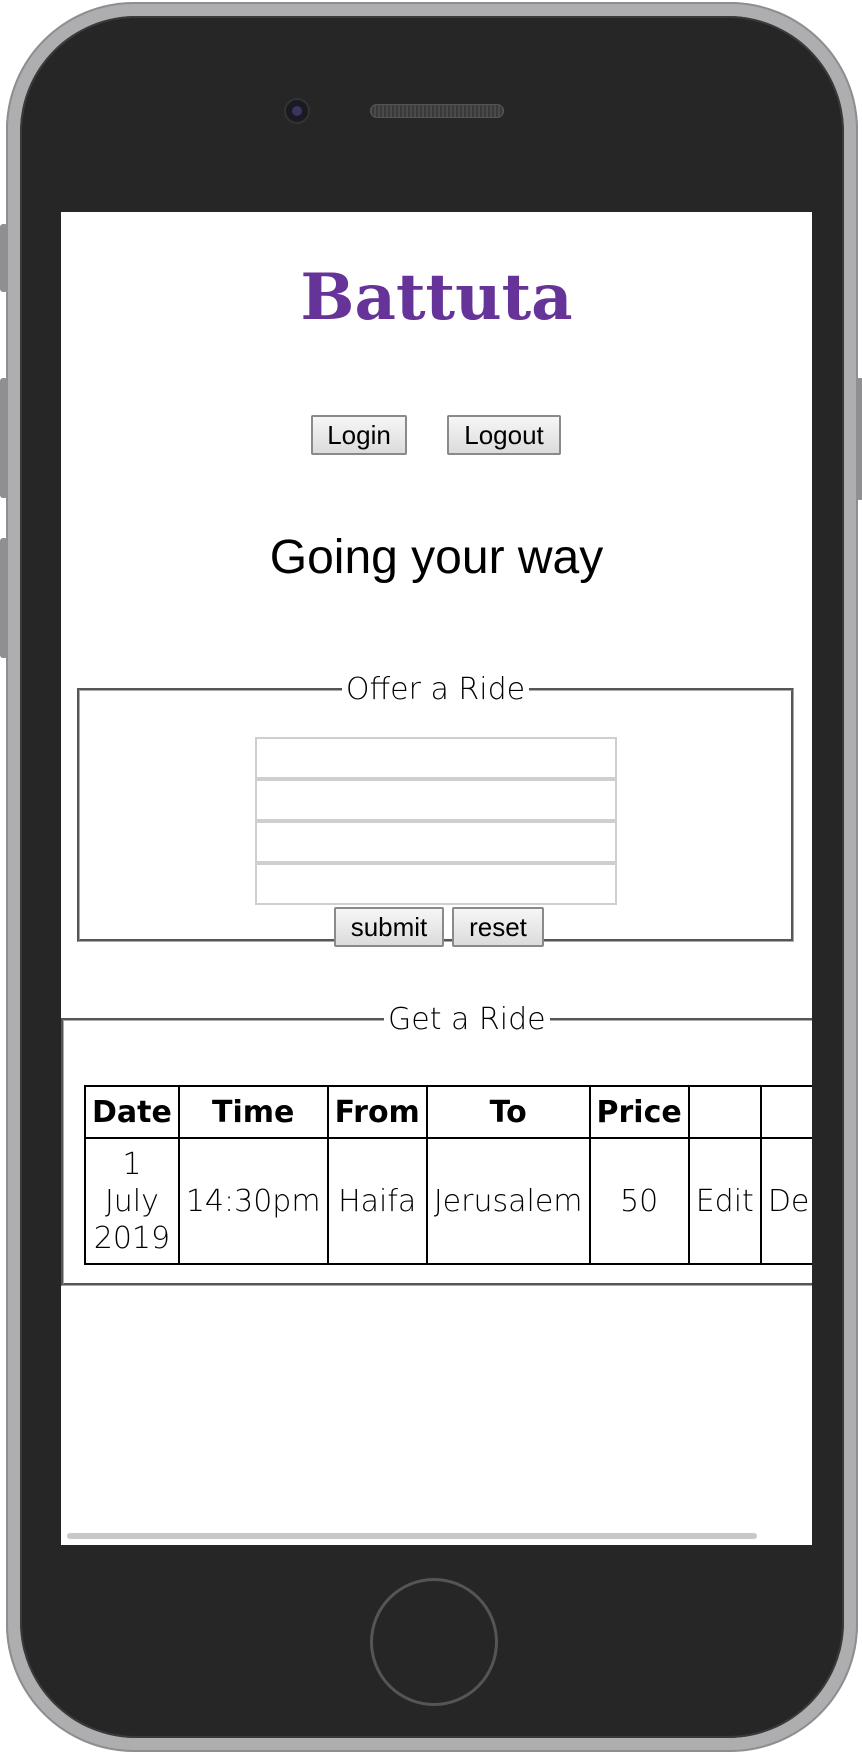  Describe the element at coordinates (508, 1201) in the screenshot. I see `cell-to: Jerusalem` at that location.